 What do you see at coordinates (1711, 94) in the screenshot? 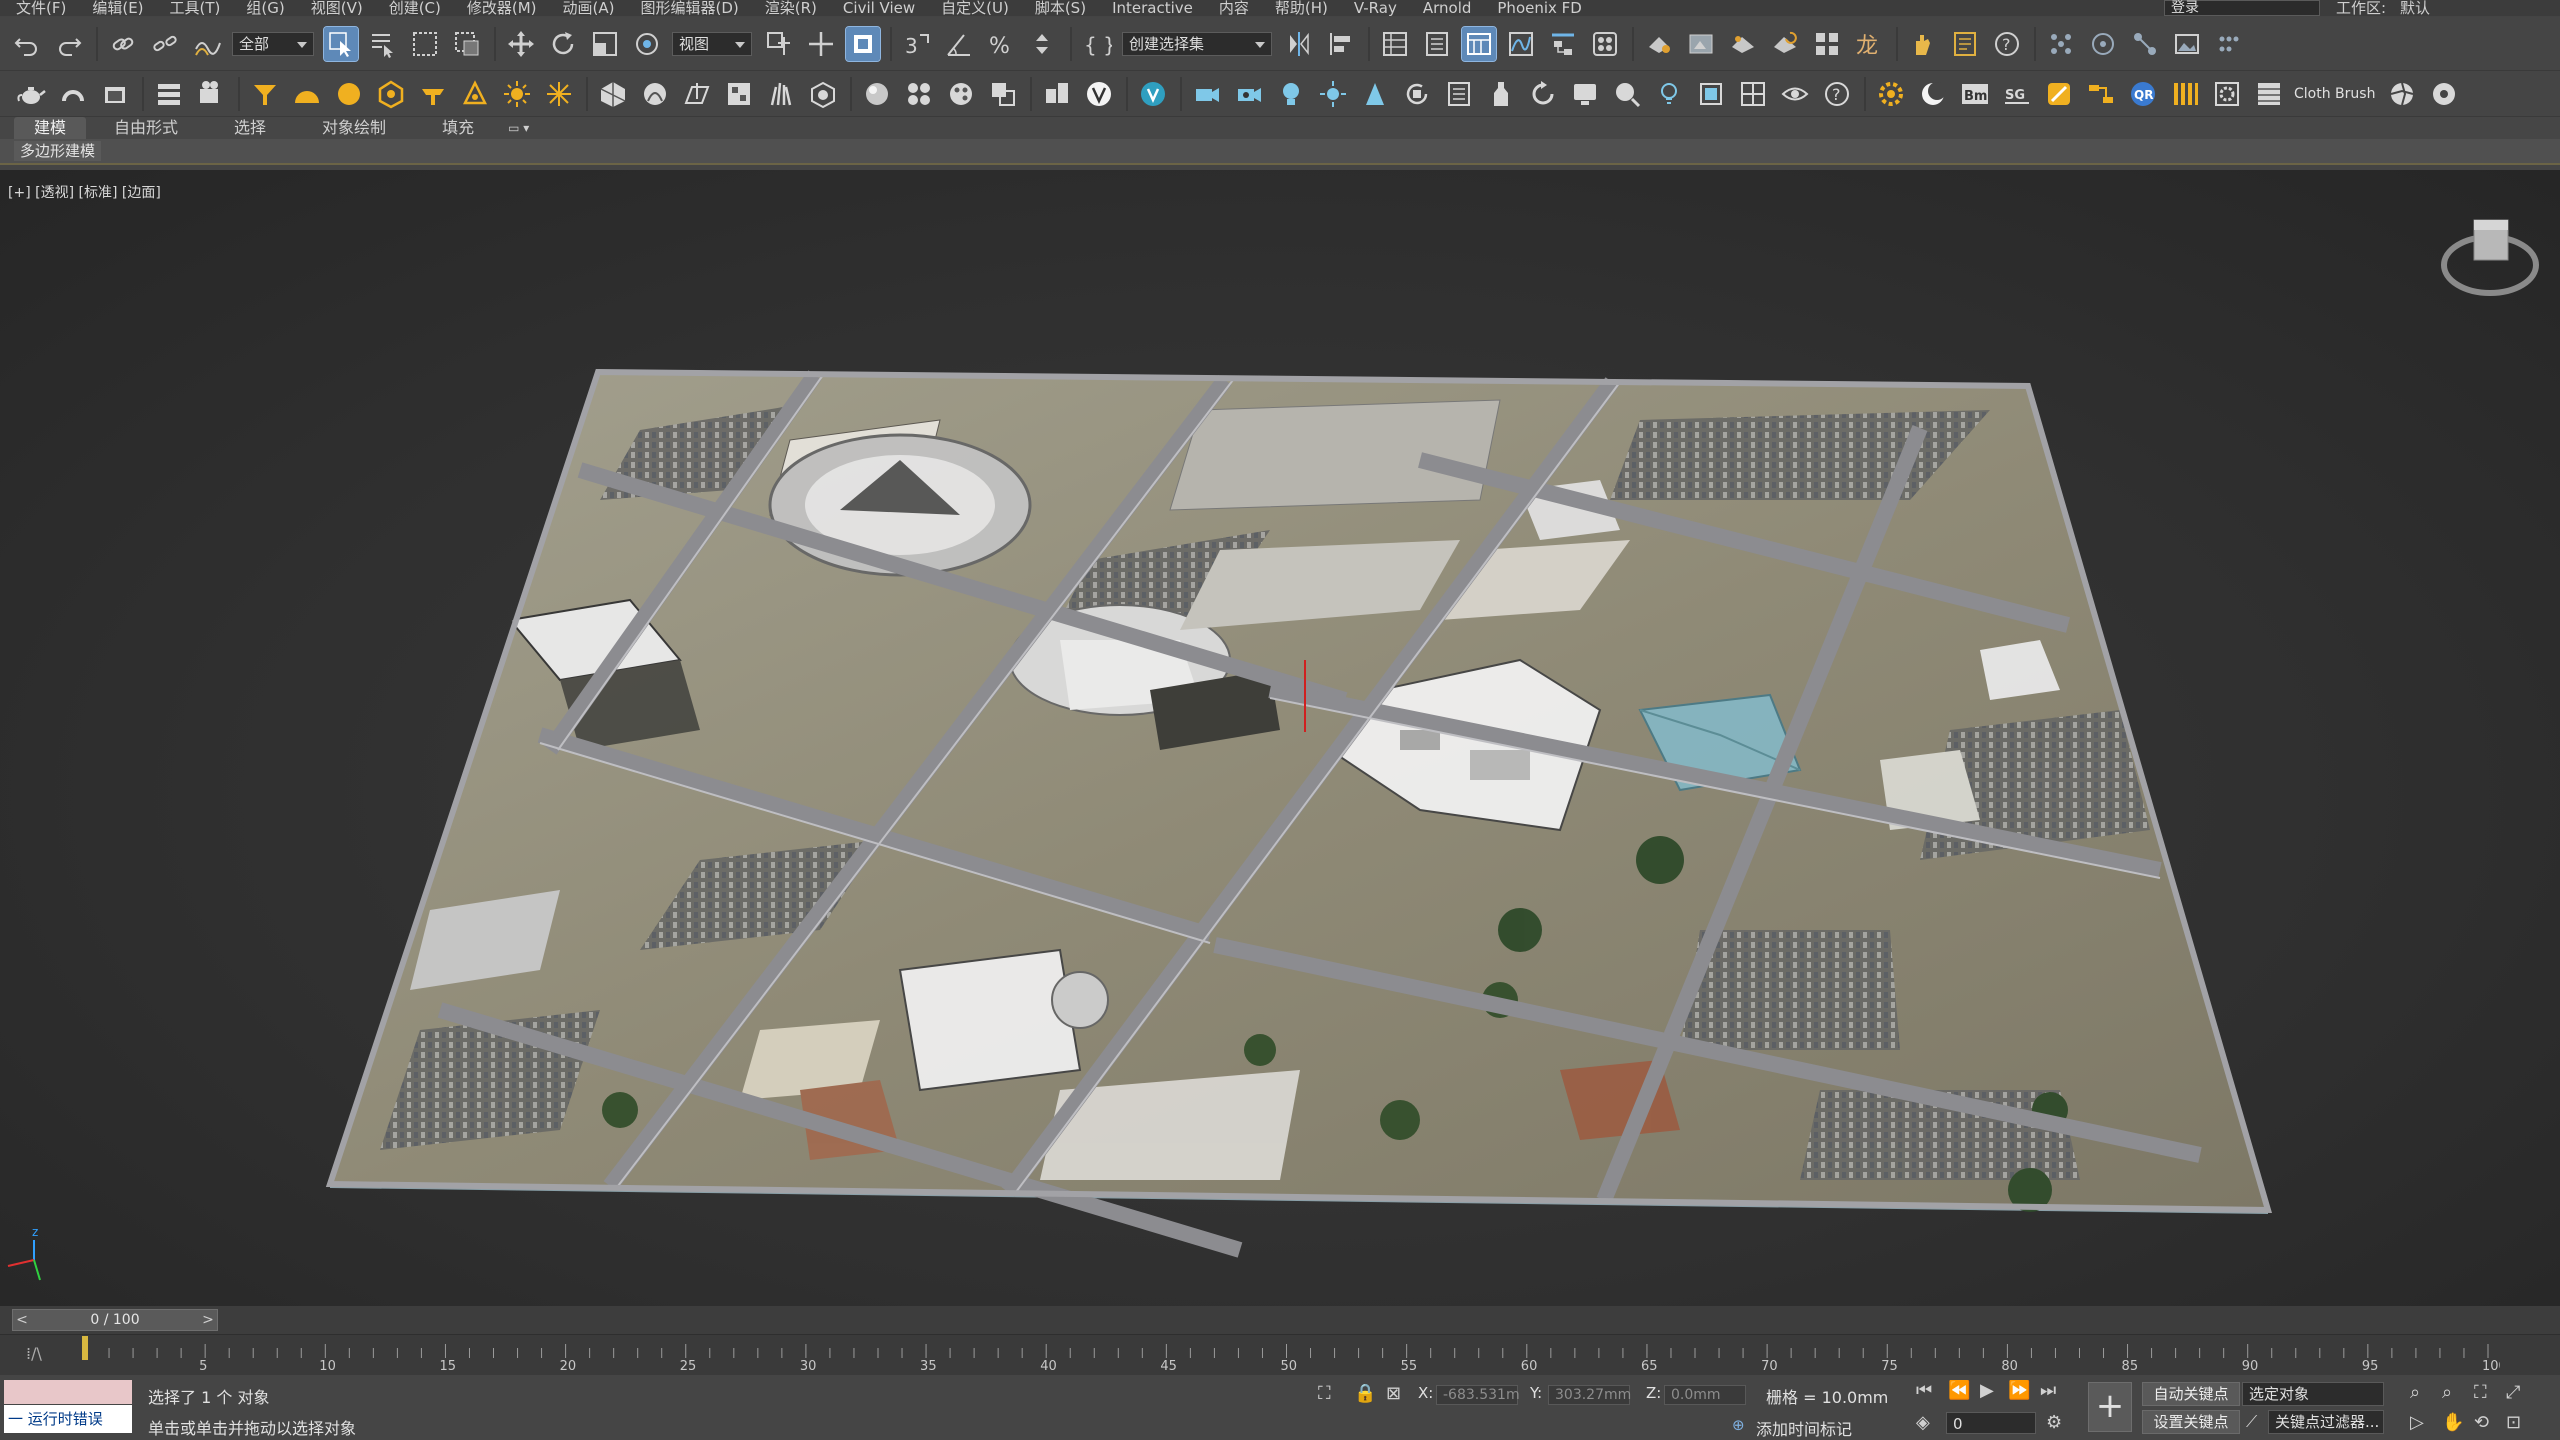
I see `frame-icon` at bounding box center [1711, 94].